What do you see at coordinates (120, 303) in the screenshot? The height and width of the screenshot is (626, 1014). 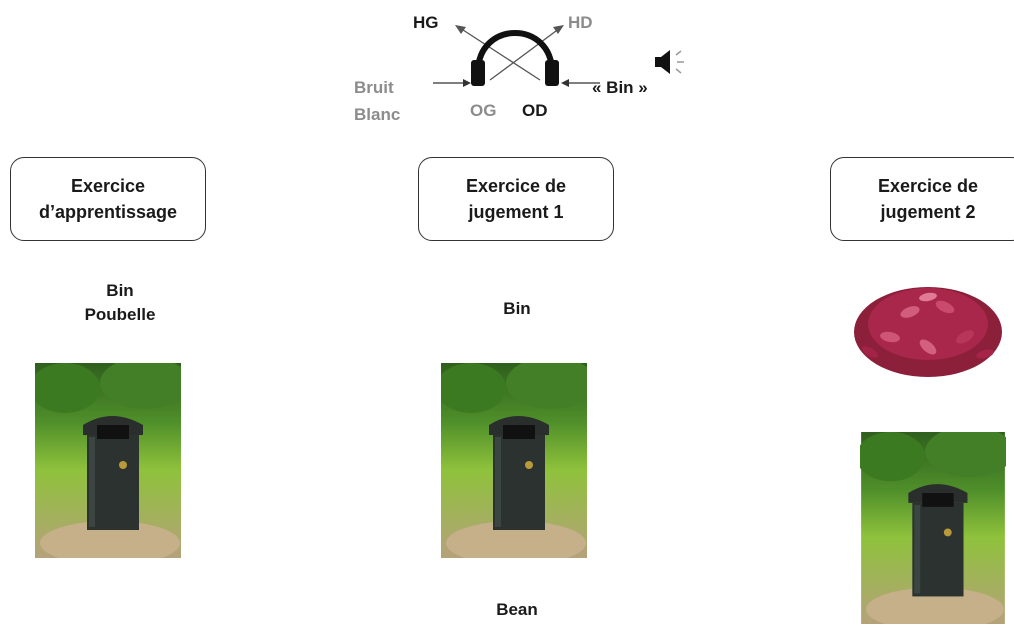 I see `word-pair-caption: Bin Poubelle` at bounding box center [120, 303].